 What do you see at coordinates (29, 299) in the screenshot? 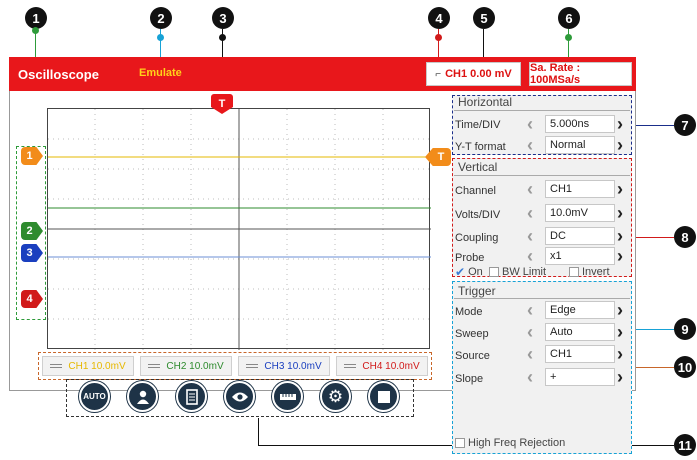
I see `ch4-marker-label: 4` at bounding box center [29, 299].